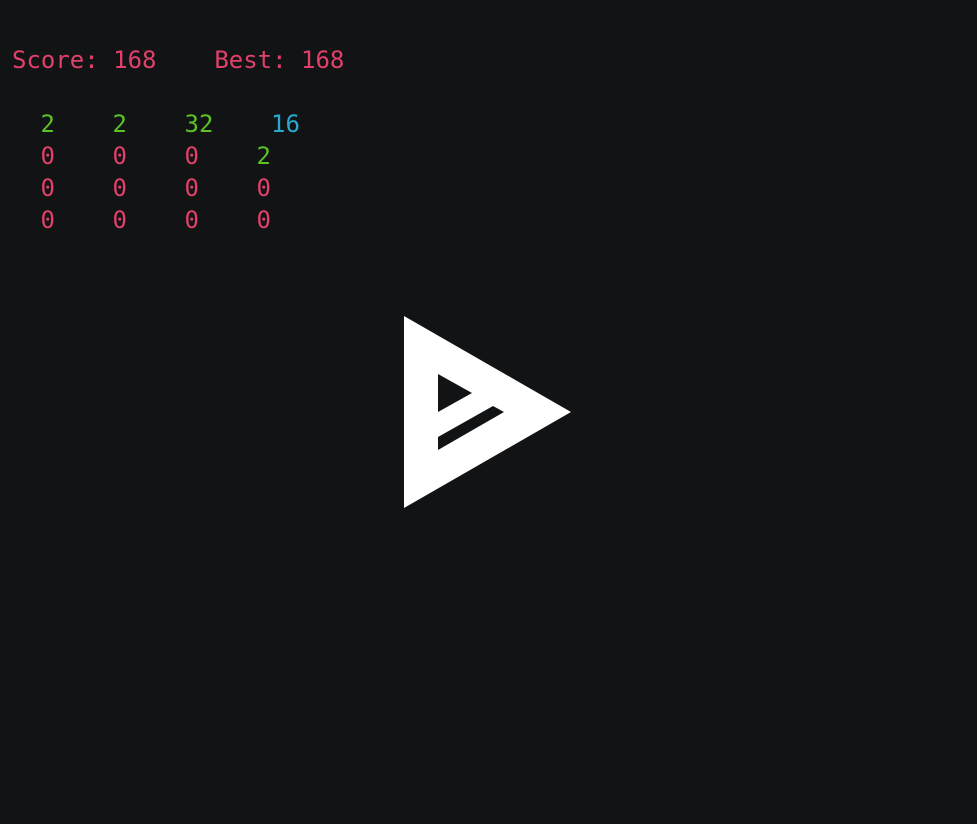  I want to click on tile: 16, so click(285, 124).